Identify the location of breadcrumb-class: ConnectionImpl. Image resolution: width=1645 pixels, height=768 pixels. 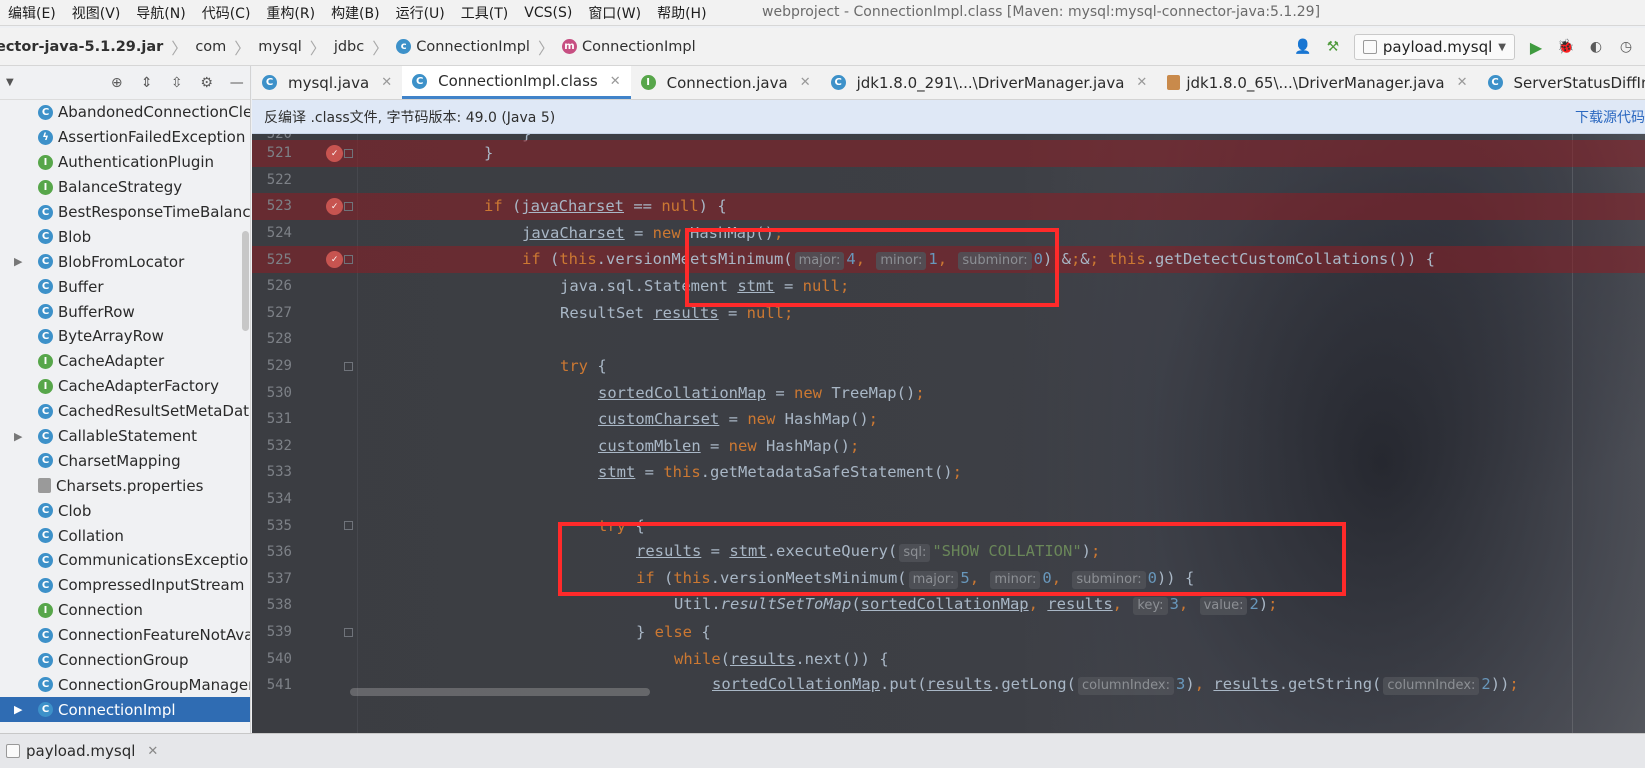
(473, 47).